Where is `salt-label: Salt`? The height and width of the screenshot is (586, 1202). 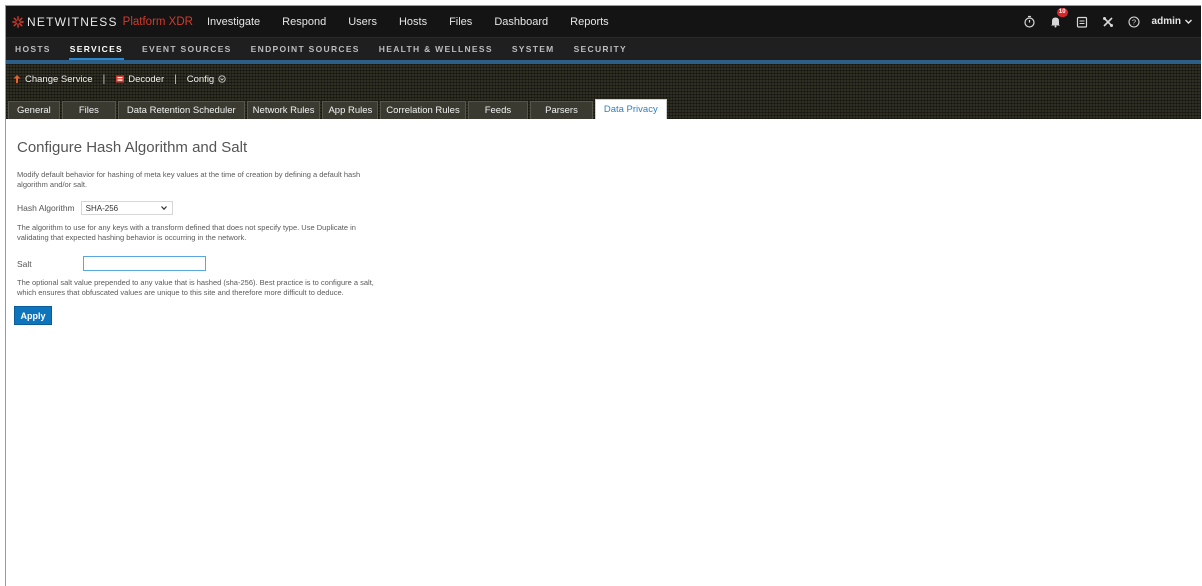
salt-label: Salt is located at coordinates (24, 263).